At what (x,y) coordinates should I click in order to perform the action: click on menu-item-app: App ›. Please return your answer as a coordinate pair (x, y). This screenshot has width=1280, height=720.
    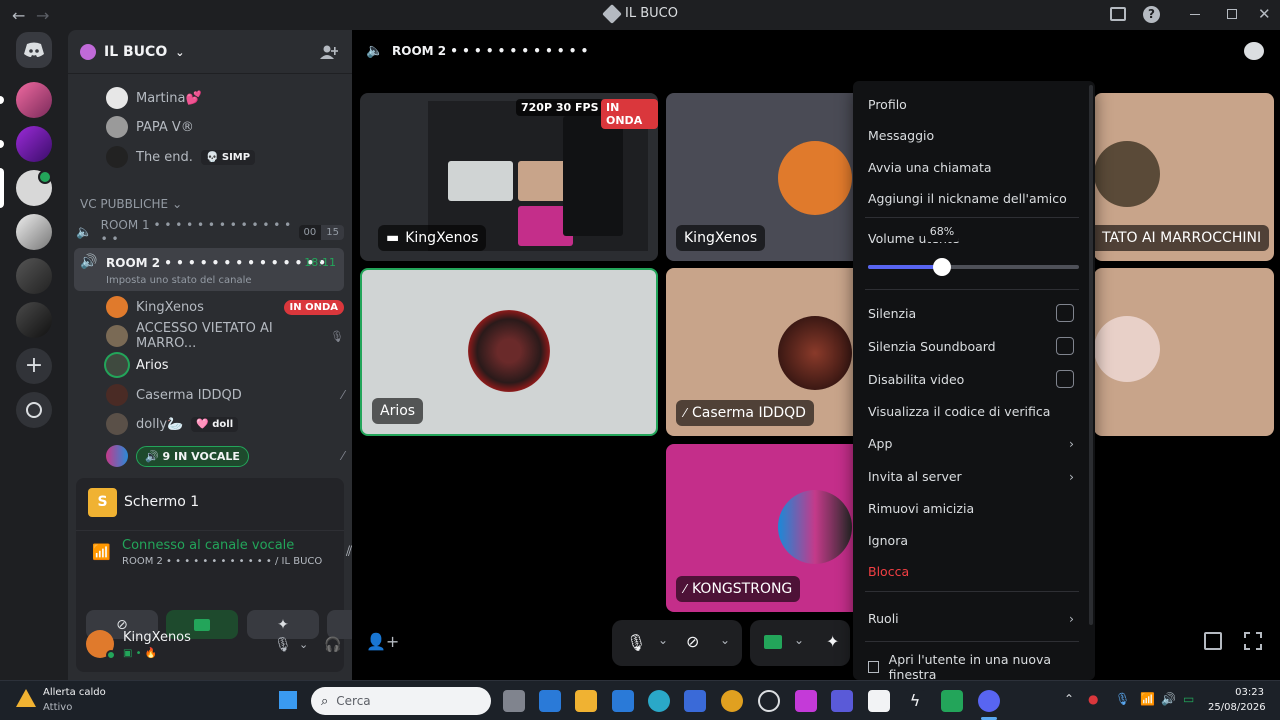
    Looking at the image, I should click on (971, 443).